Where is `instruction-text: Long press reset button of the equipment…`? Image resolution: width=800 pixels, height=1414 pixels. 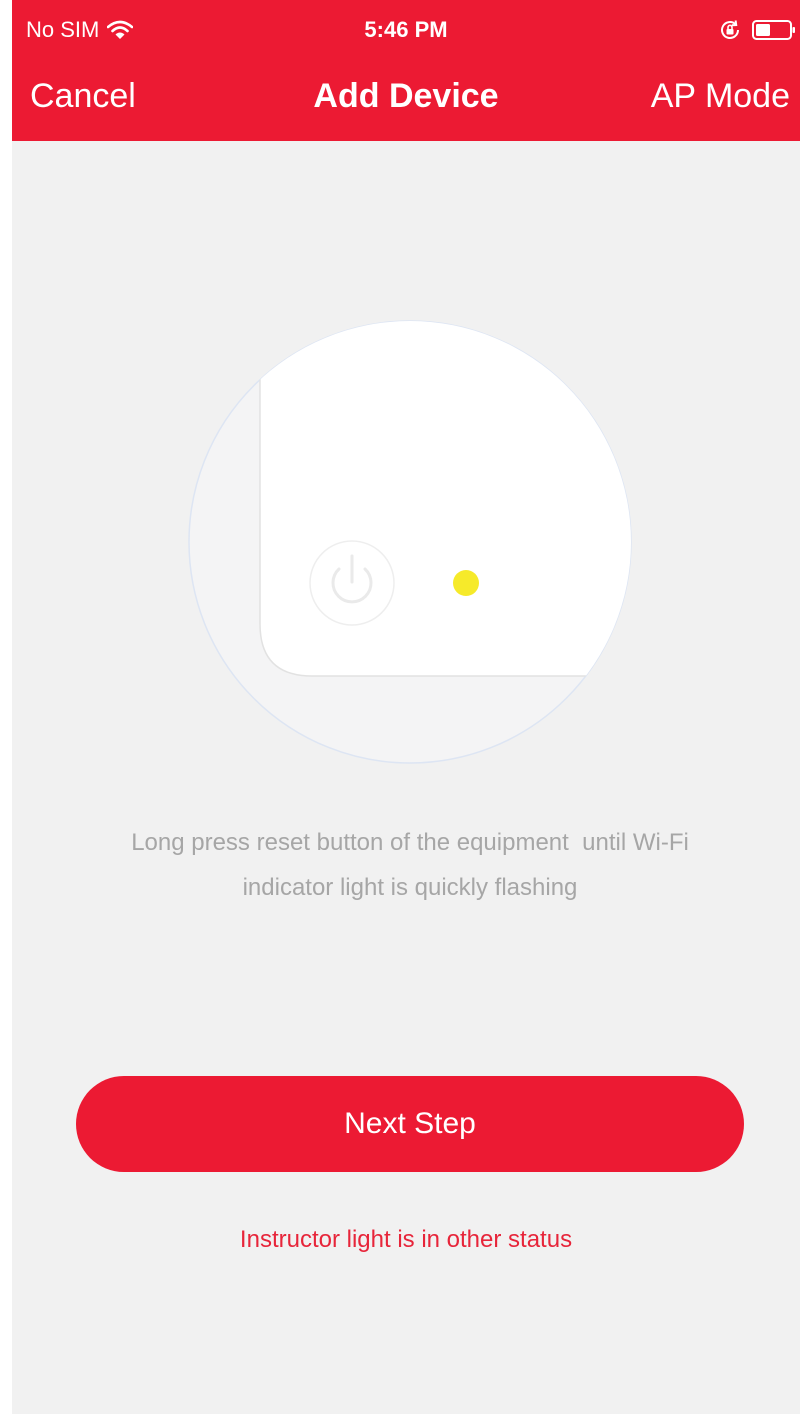 instruction-text: Long press reset button of the equipment… is located at coordinates (410, 865).